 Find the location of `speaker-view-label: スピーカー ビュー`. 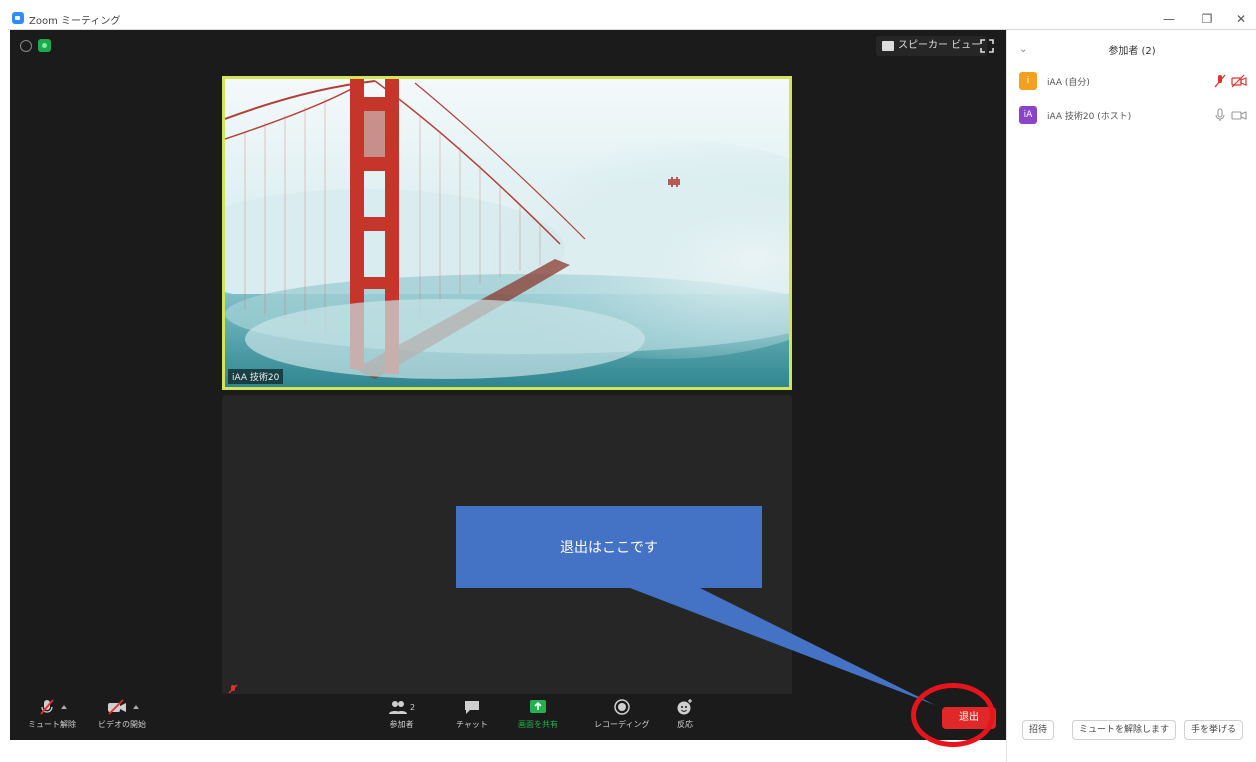

speaker-view-label: スピーカー ビュー is located at coordinates (940, 45).